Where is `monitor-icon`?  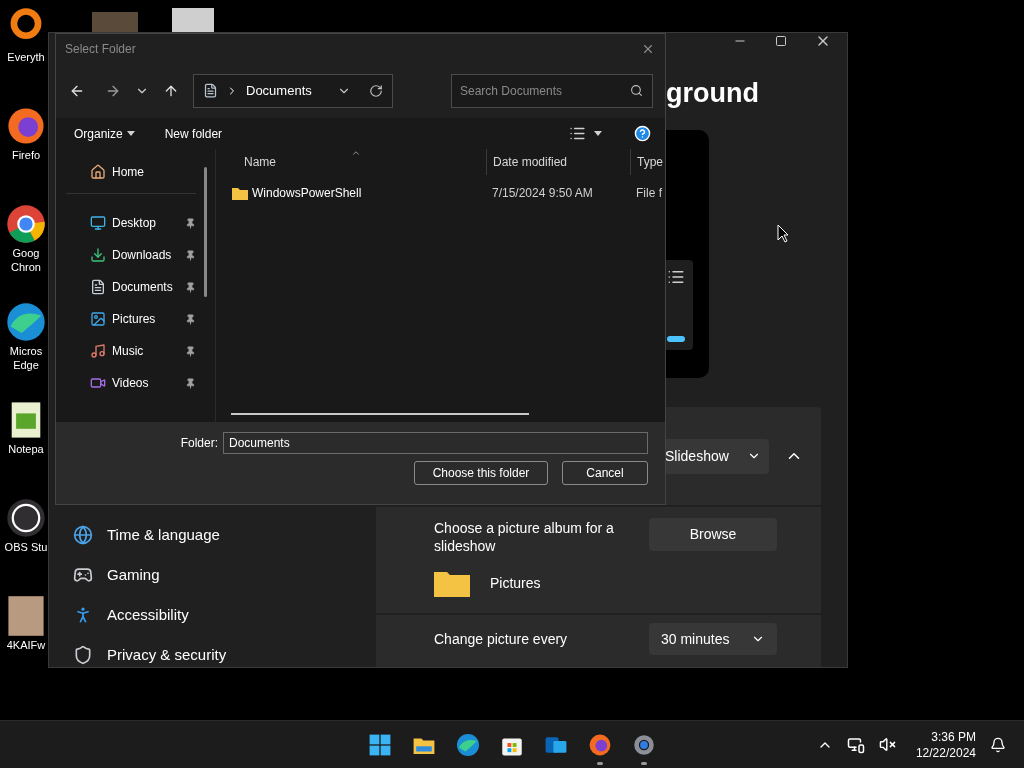
monitor-icon is located at coordinates (98, 223).